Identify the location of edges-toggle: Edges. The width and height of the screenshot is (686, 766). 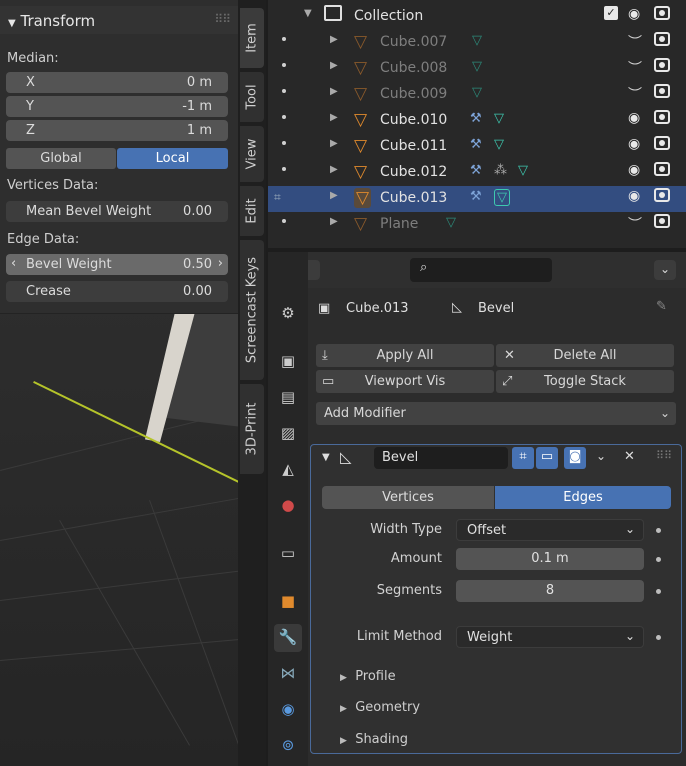
(583, 497).